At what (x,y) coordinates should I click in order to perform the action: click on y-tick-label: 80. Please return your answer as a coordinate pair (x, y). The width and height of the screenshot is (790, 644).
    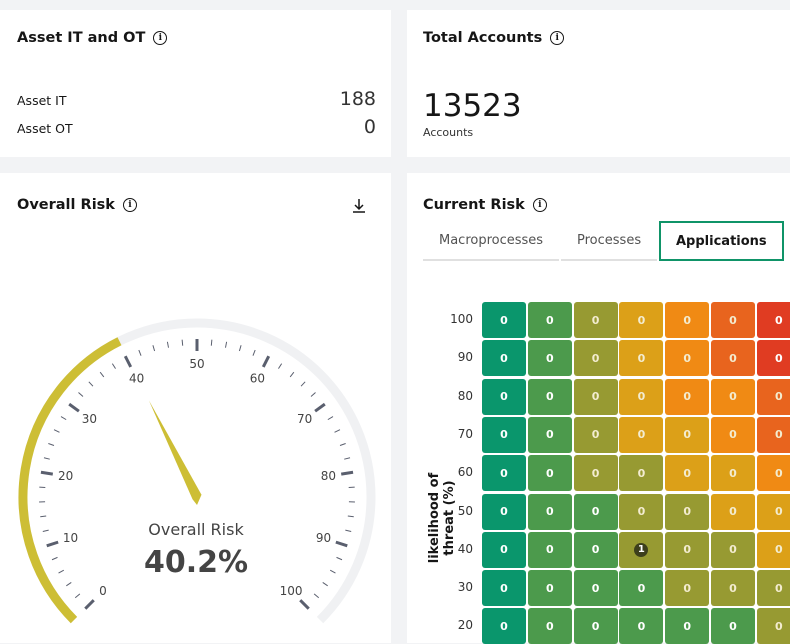
    Looking at the image, I should click on (458, 396).